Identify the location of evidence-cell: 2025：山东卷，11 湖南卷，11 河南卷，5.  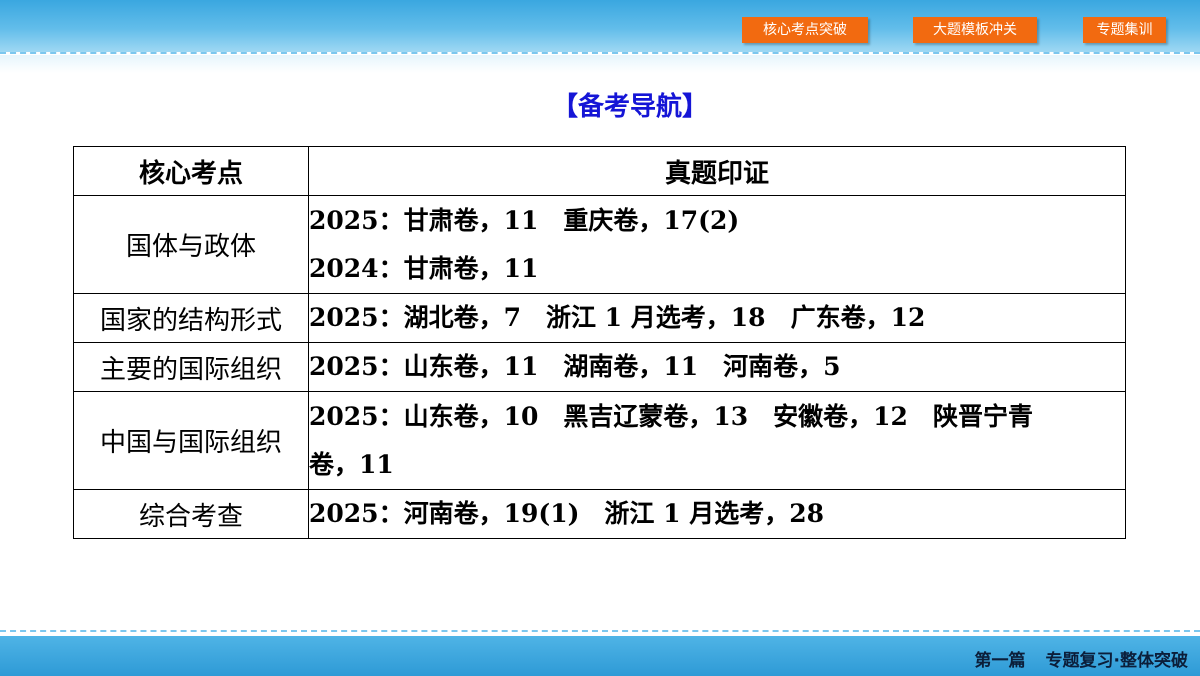
(717, 367).